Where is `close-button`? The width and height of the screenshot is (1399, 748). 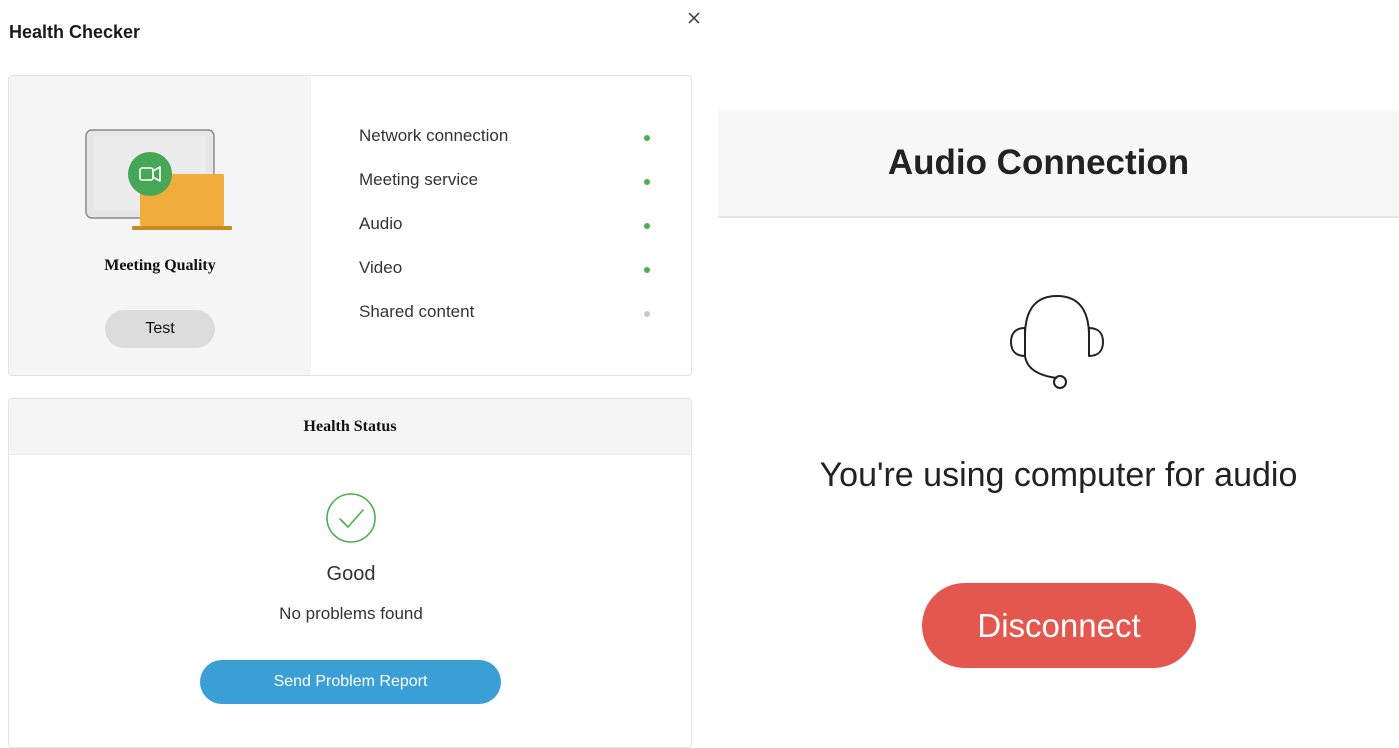
close-button is located at coordinates (694, 18).